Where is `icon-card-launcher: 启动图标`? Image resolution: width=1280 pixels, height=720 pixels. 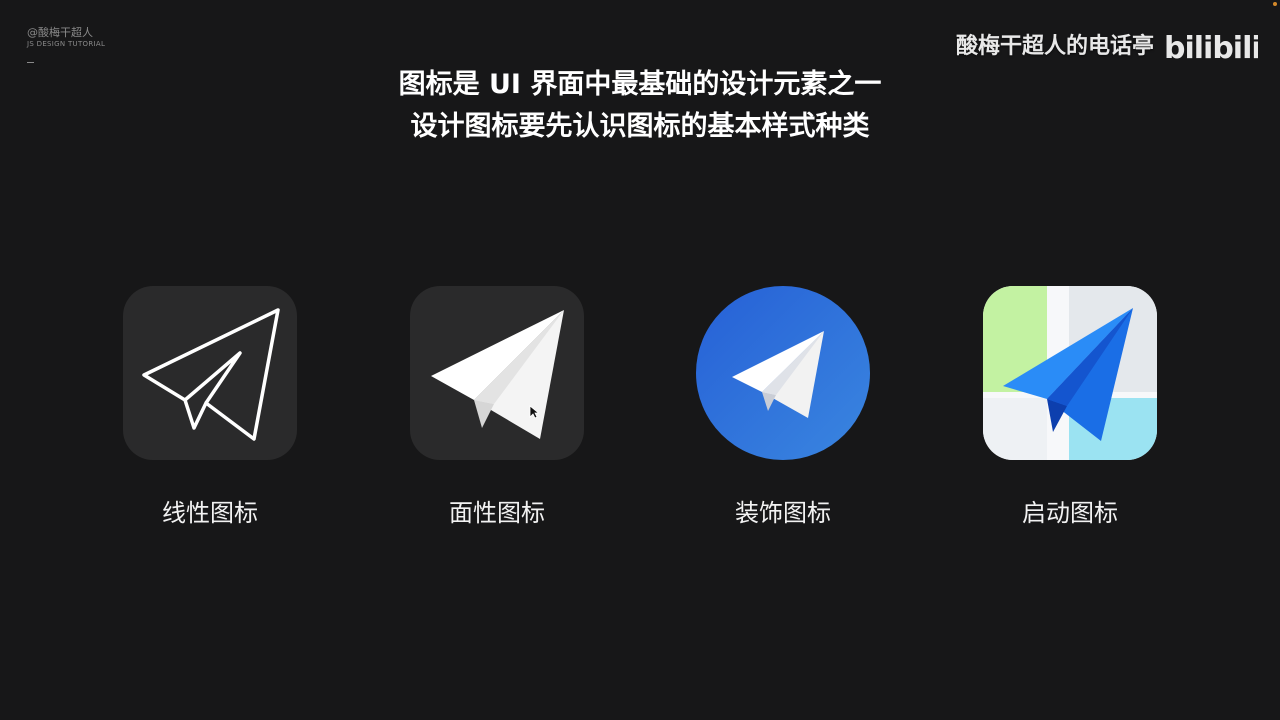 icon-card-launcher: 启动图标 is located at coordinates (1070, 406).